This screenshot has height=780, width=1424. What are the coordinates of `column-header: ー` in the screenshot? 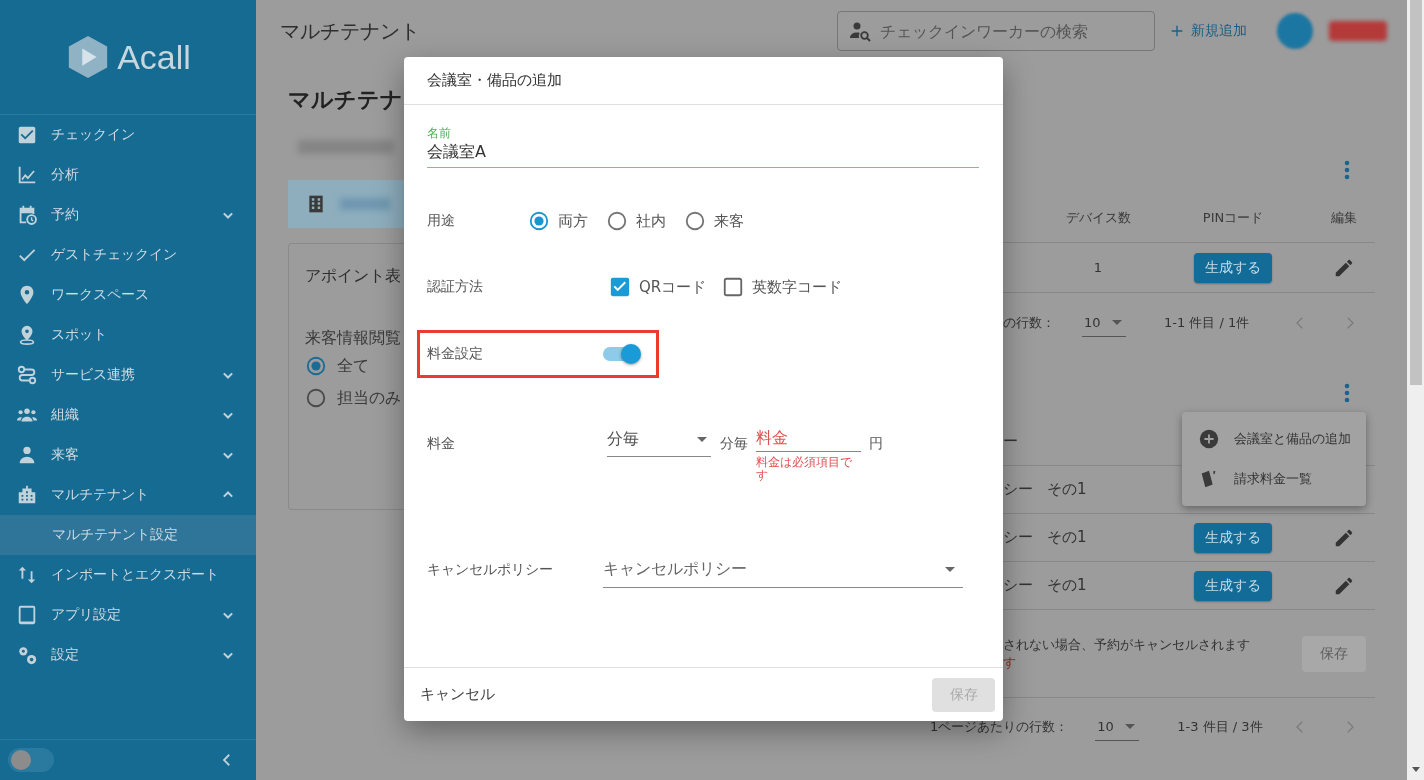 It's located at (1011, 441).